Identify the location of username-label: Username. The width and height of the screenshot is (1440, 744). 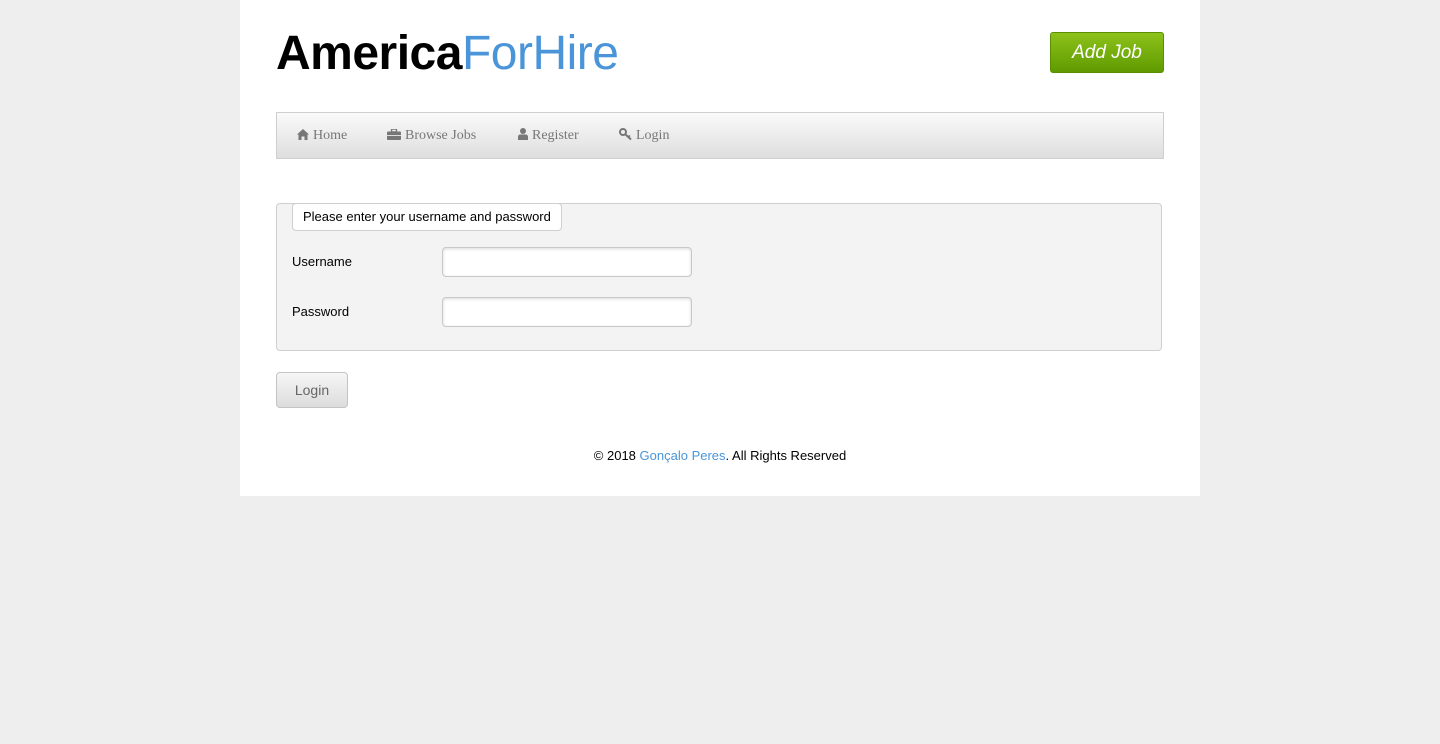
(322, 261).